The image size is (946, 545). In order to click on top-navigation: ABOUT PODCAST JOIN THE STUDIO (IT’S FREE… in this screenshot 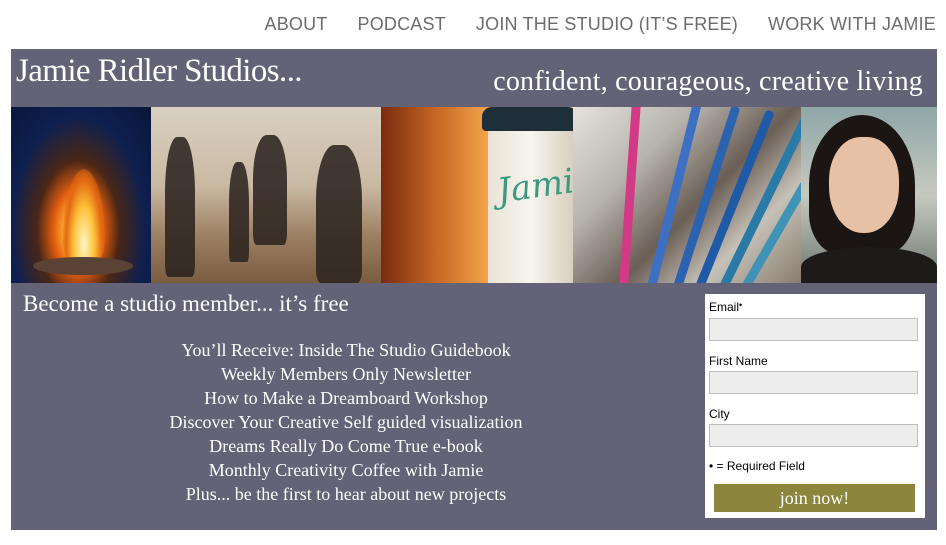, I will do `click(600, 24)`.